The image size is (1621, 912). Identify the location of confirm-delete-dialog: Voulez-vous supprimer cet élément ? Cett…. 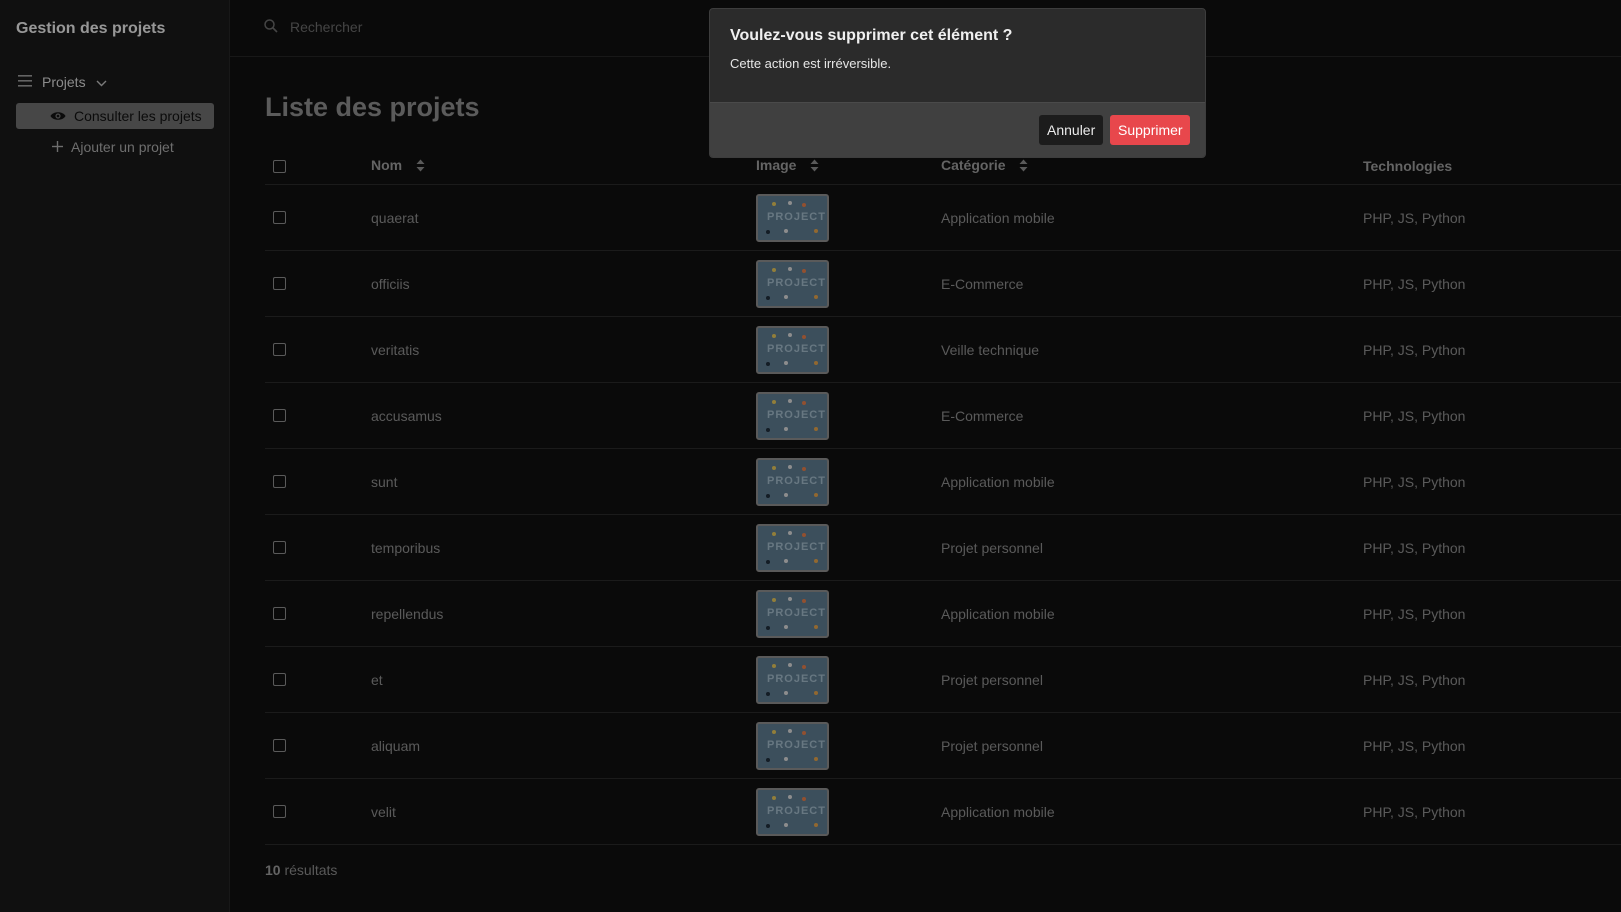
(957, 83).